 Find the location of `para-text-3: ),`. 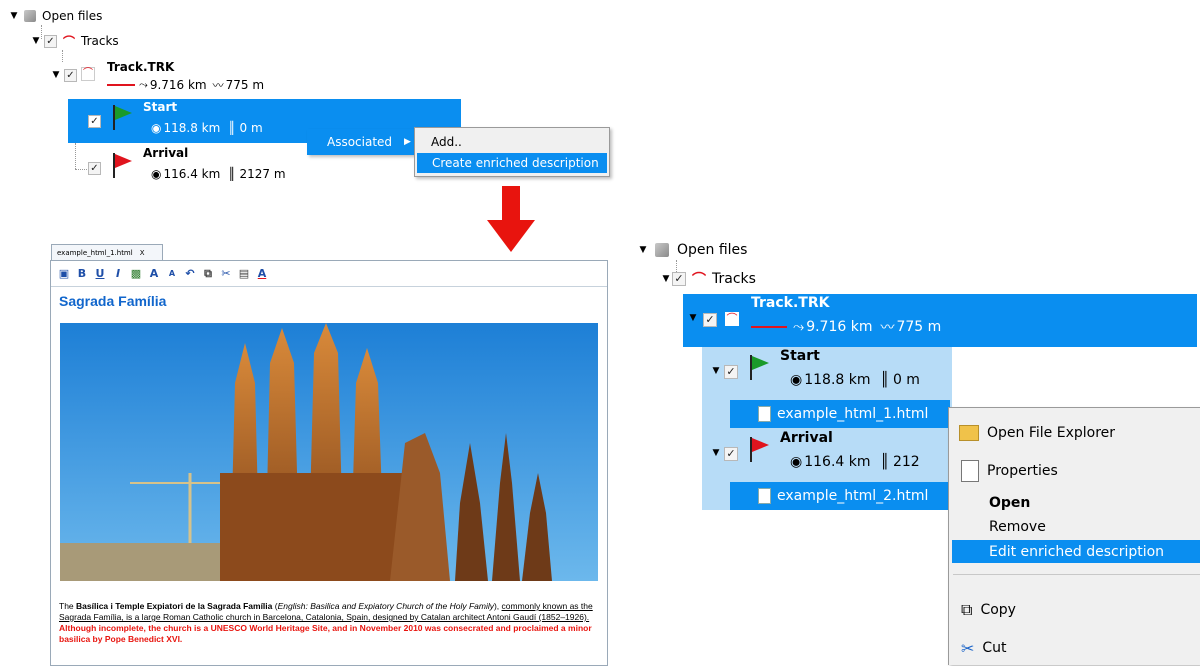

para-text-3: ), is located at coordinates (496, 606).